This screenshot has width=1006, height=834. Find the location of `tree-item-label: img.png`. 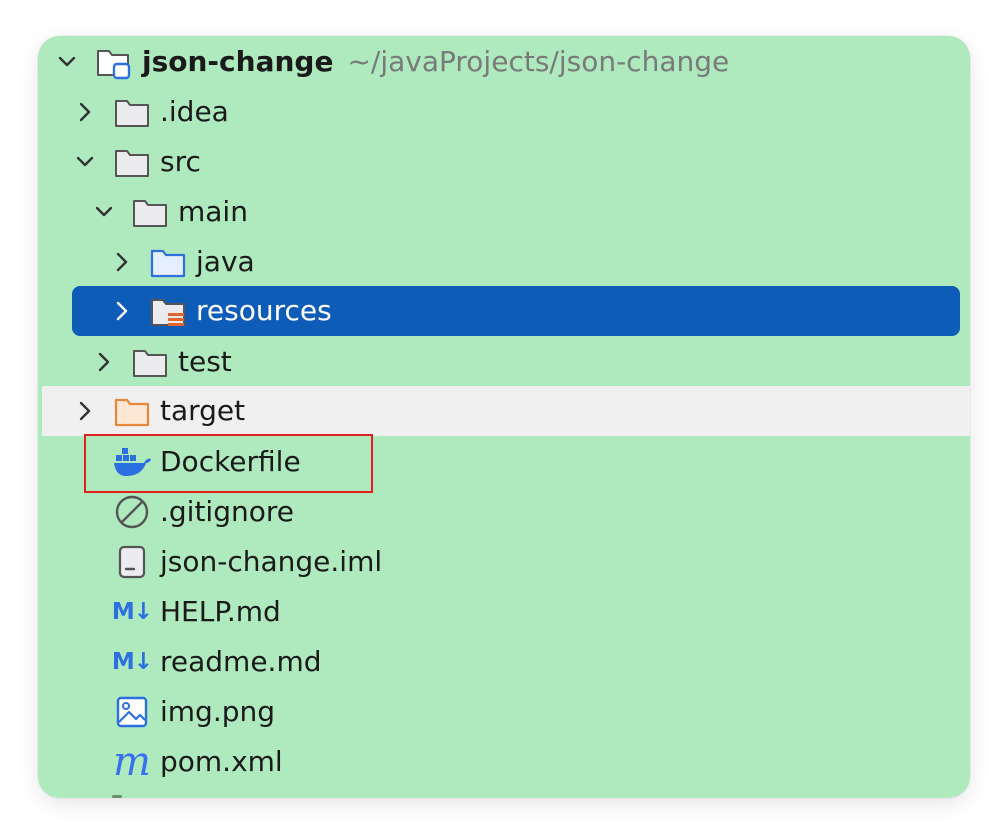

tree-item-label: img.png is located at coordinates (218, 711).